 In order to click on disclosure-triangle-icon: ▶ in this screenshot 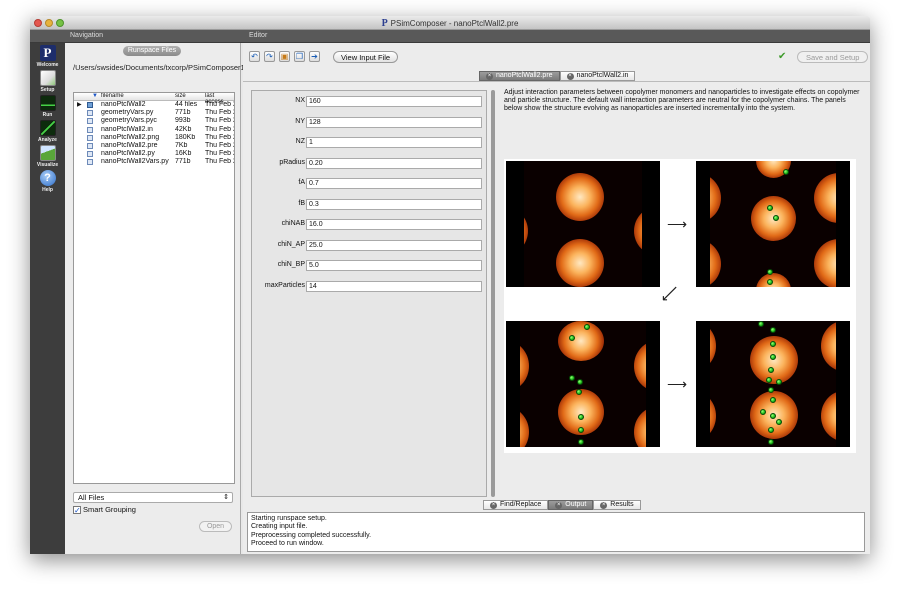, I will do `click(79, 105)`.